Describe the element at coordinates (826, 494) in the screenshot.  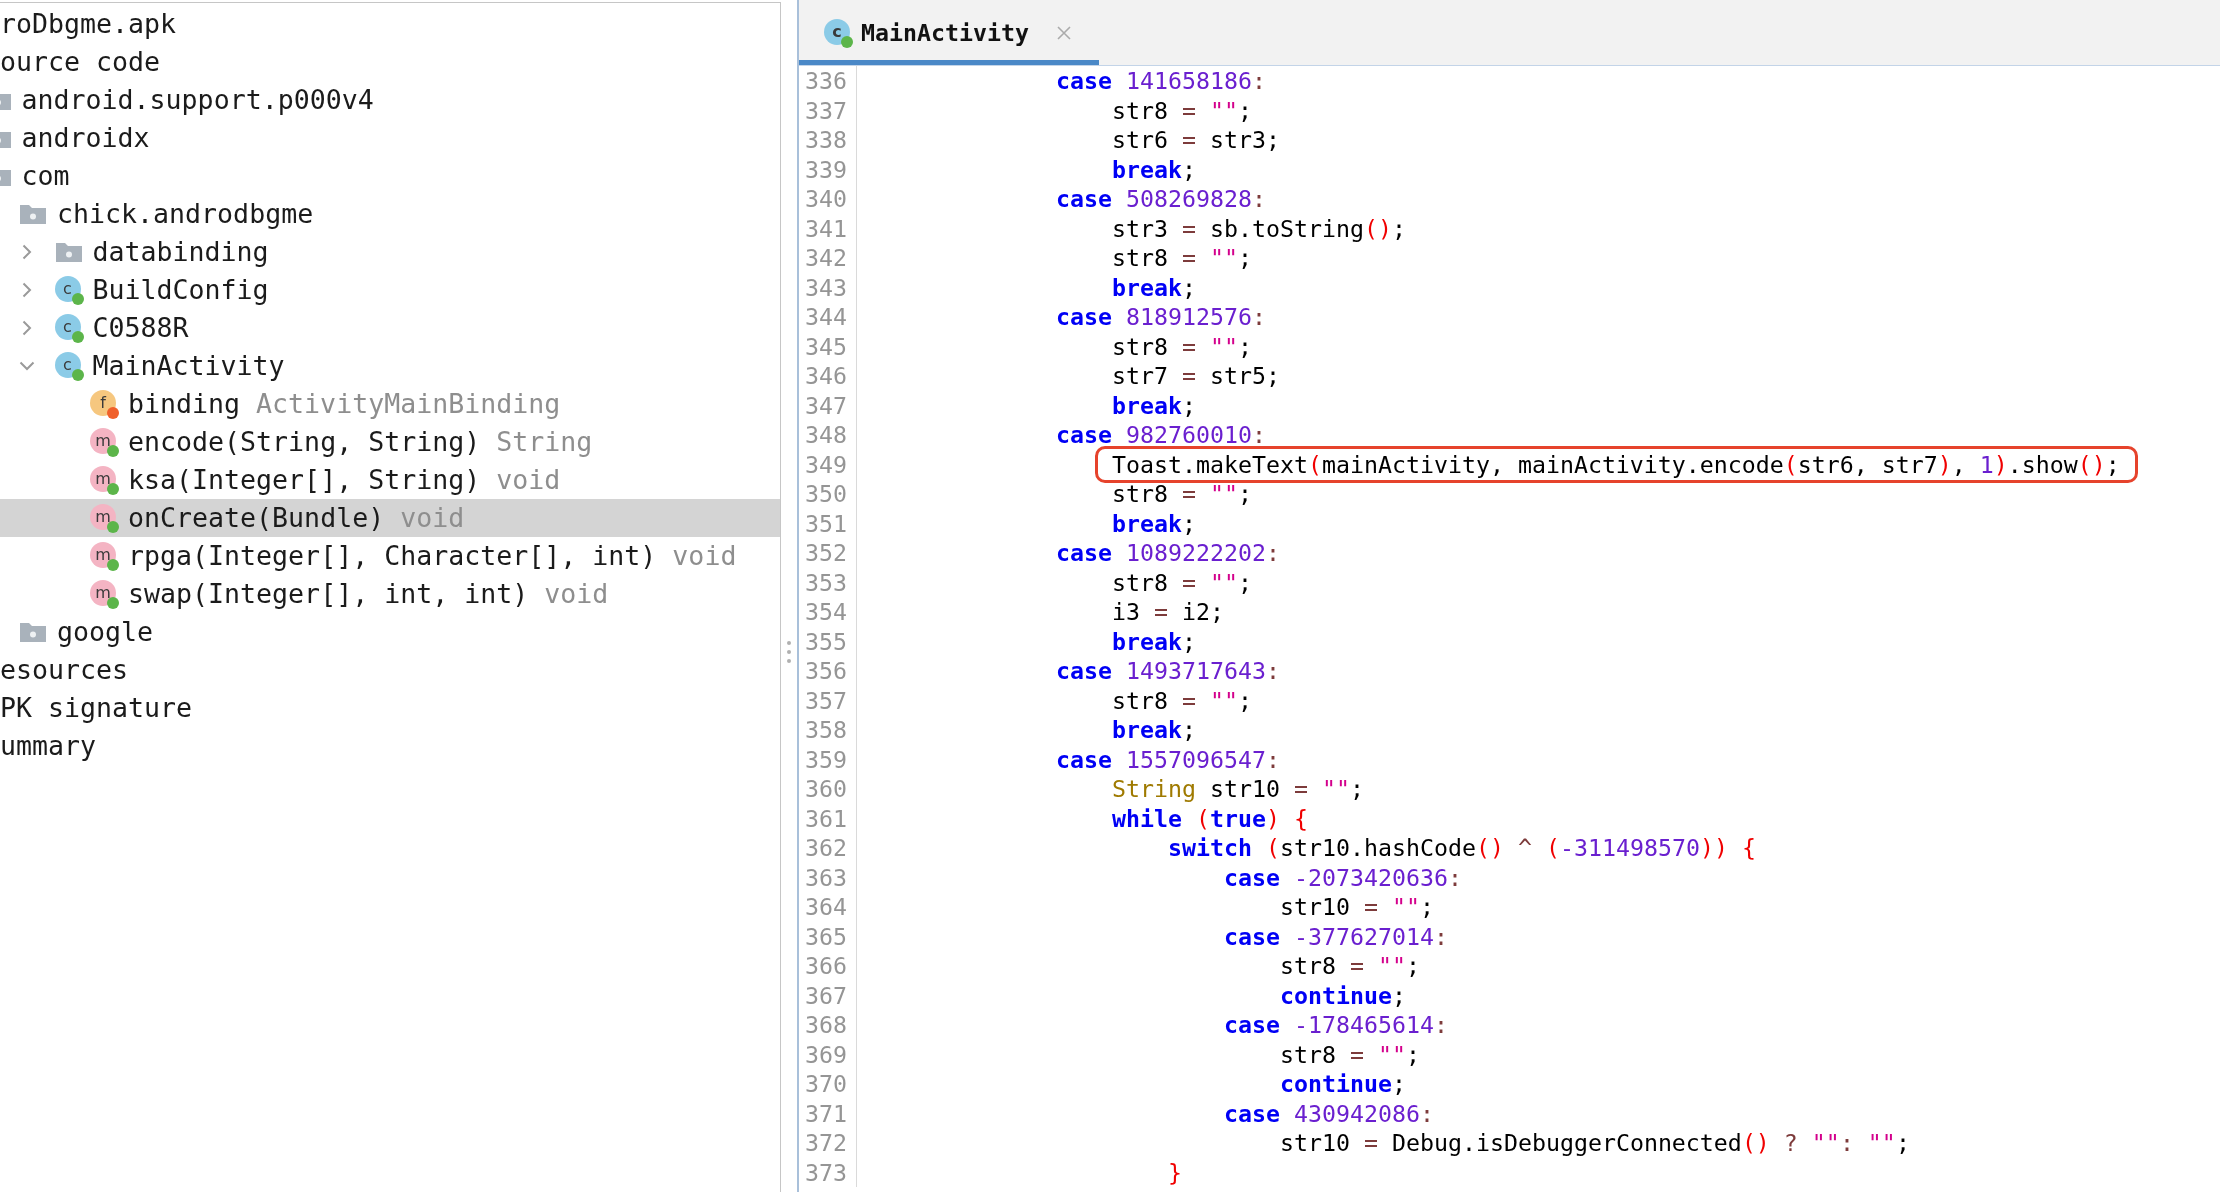
I see `line-number: 350` at that location.